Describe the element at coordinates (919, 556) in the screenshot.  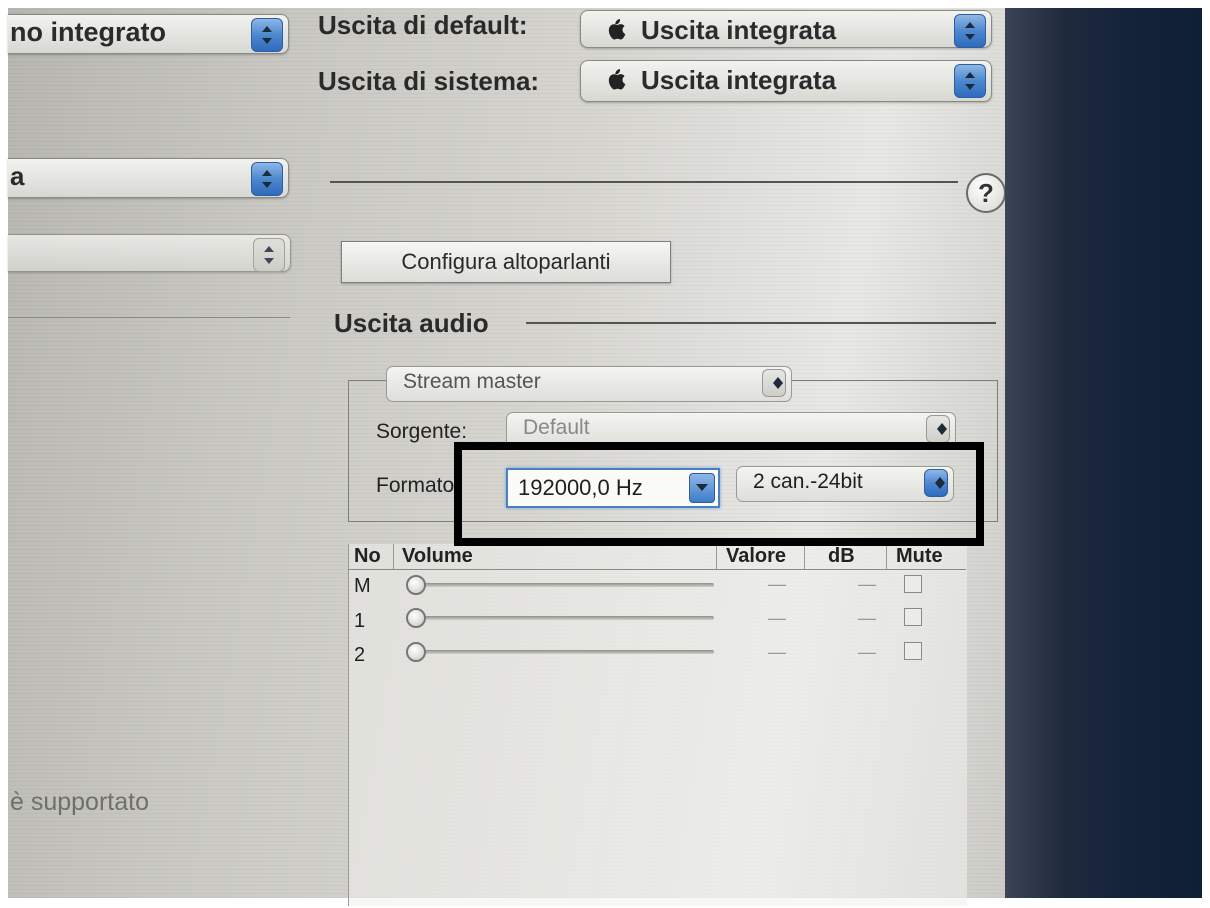
I see `header-mute: Mute` at that location.